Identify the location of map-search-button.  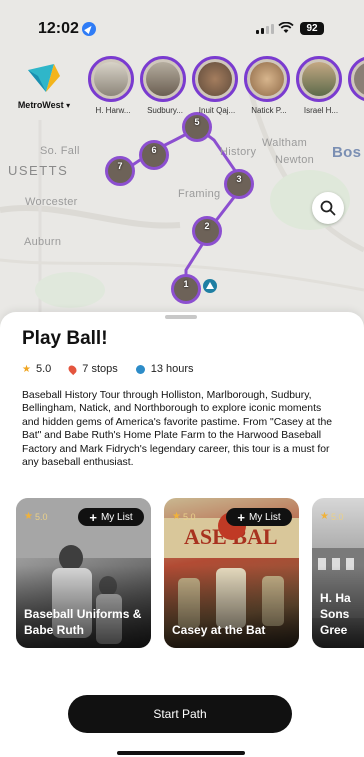
(328, 208).